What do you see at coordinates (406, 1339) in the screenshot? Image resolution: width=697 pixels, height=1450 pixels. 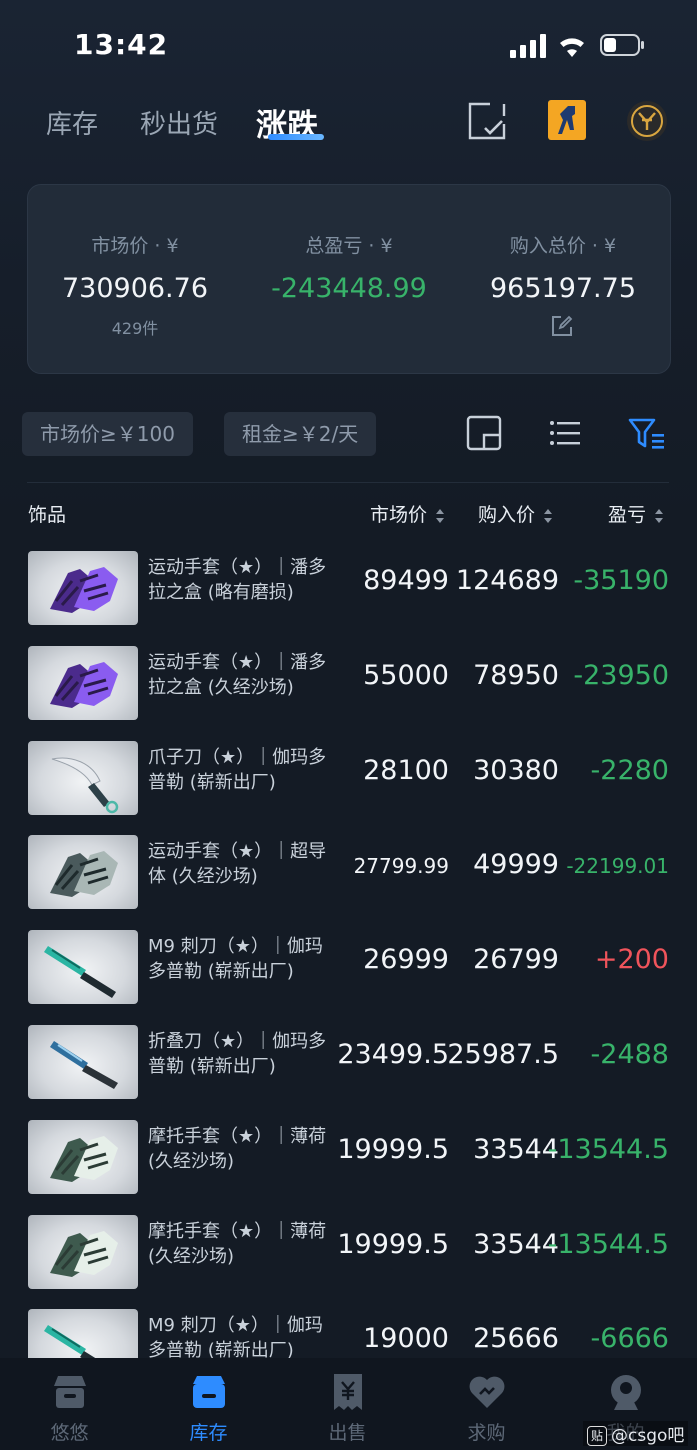 I see `market-price: 19000` at bounding box center [406, 1339].